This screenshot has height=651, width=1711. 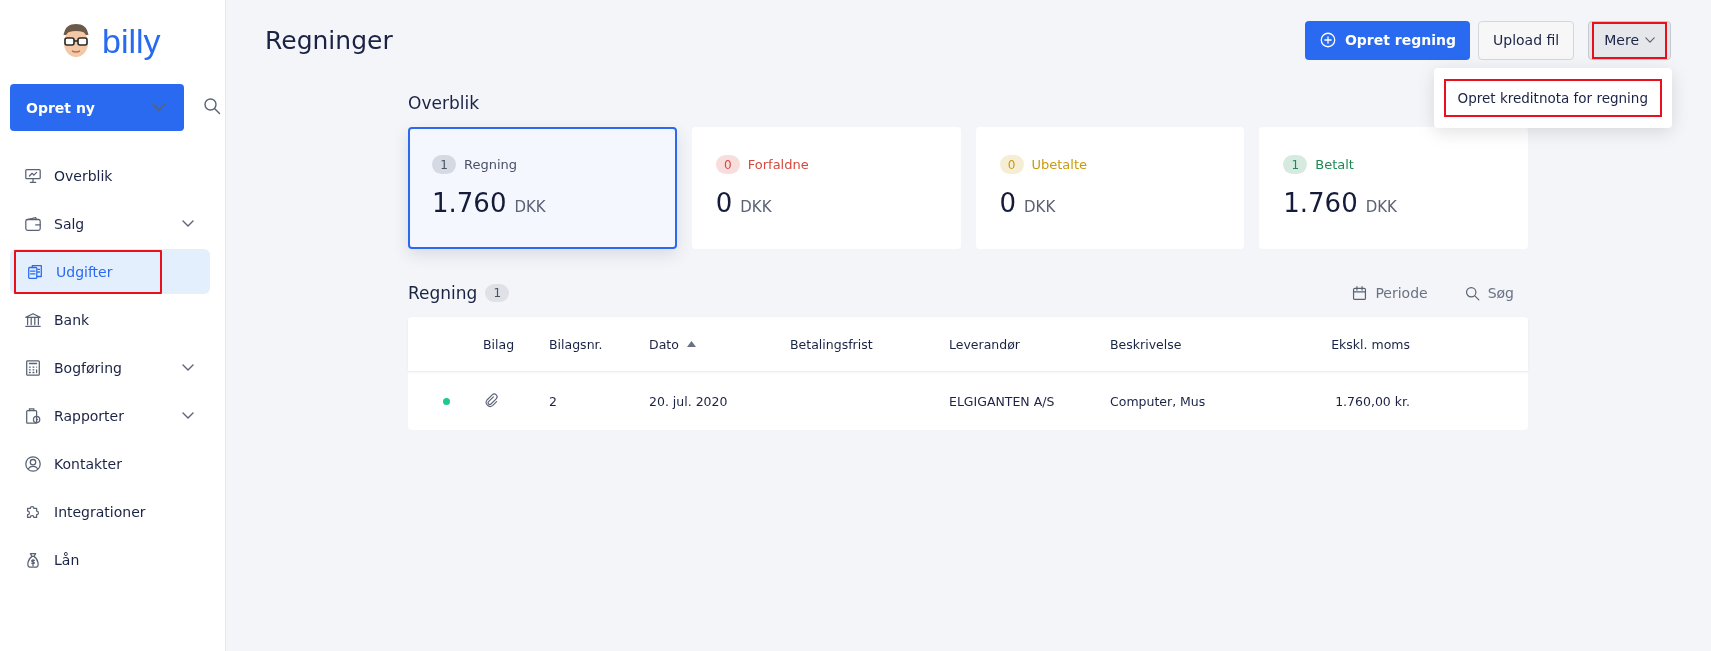 What do you see at coordinates (1526, 40) in the screenshot?
I see `upload-file-button: Upload fil` at bounding box center [1526, 40].